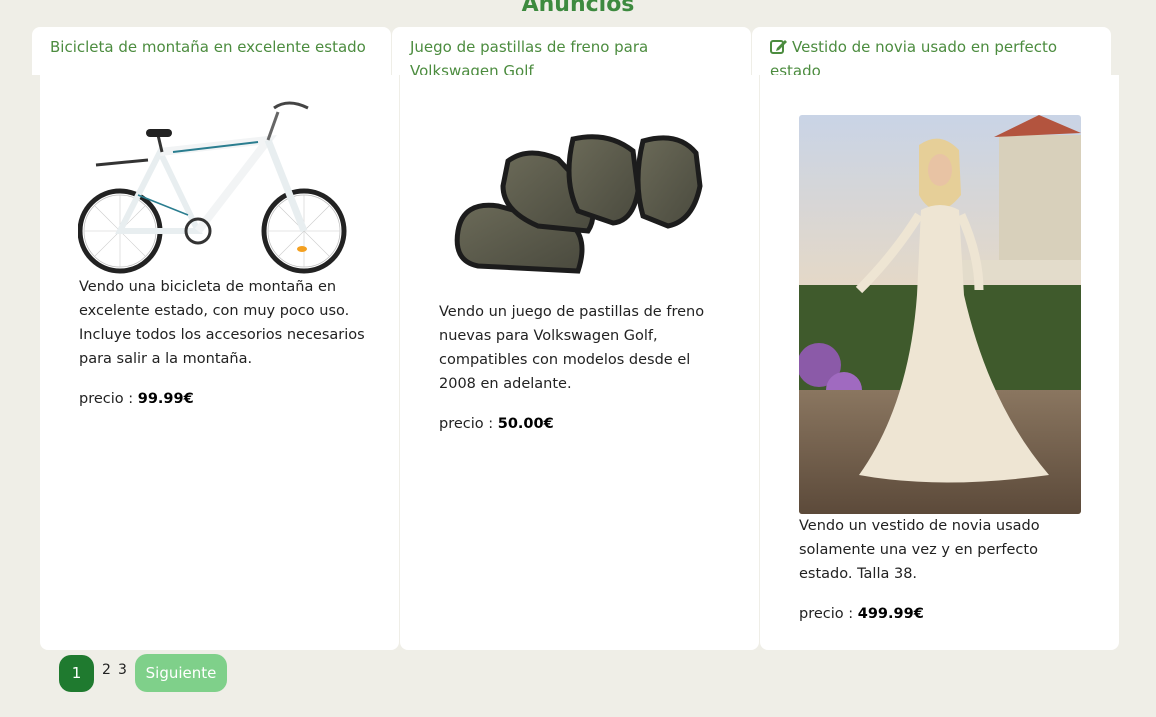 The height and width of the screenshot is (717, 1156). What do you see at coordinates (578, 8) in the screenshot?
I see `page-title: Anuncios` at bounding box center [578, 8].